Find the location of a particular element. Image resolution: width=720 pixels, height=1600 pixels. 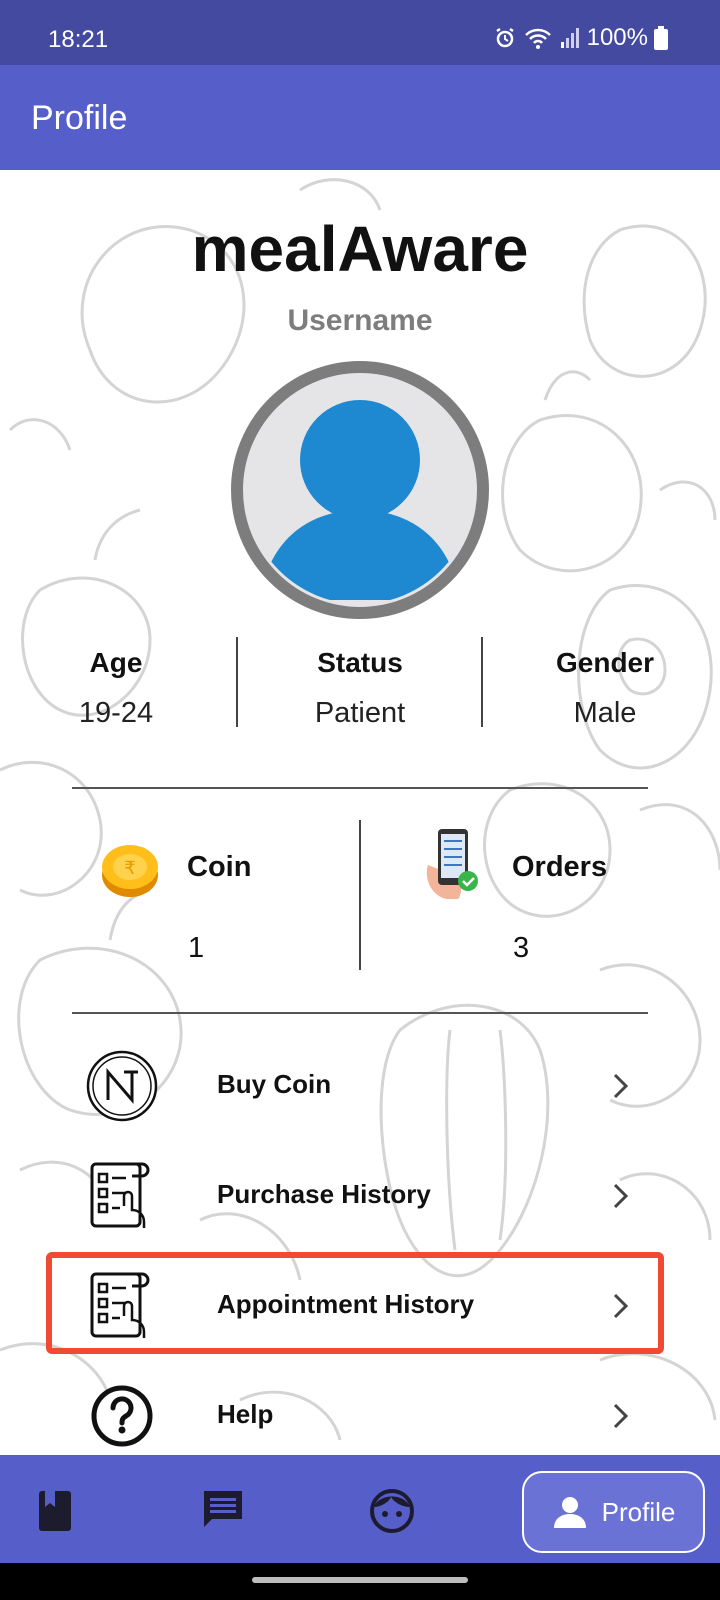

checklist-icon is located at coordinates (120, 1195).